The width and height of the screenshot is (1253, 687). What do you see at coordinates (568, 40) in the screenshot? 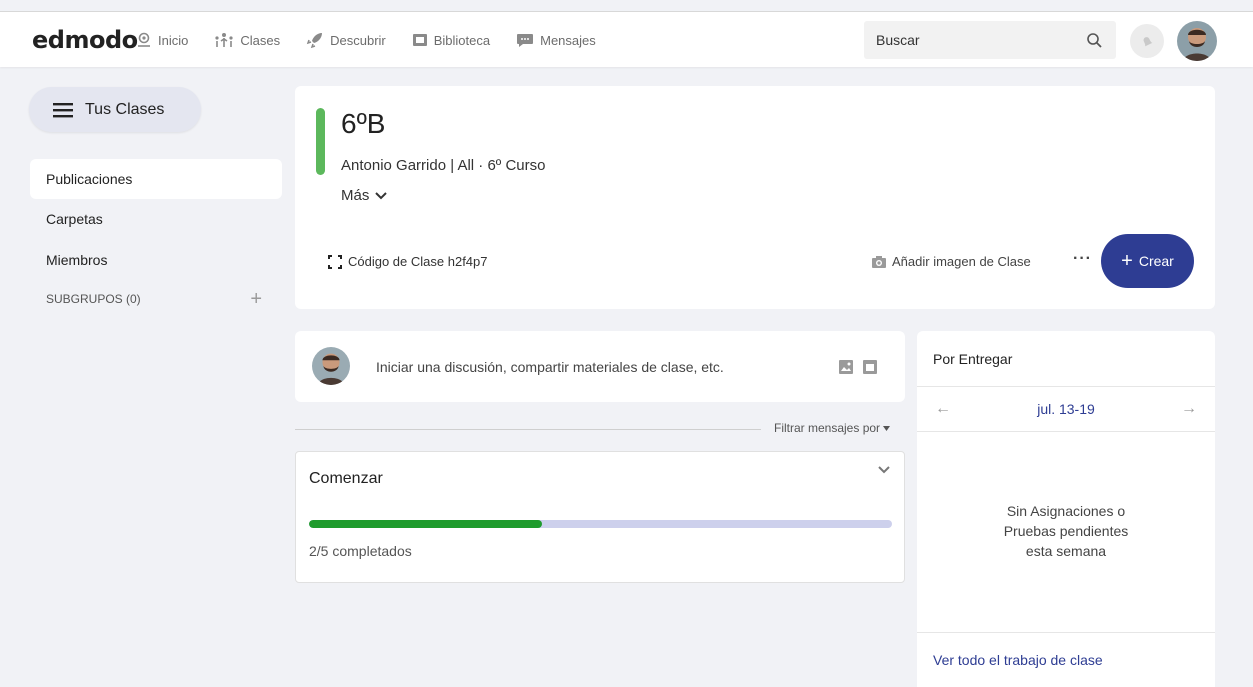
I see `nav-mensajes-label: Mensajes` at bounding box center [568, 40].